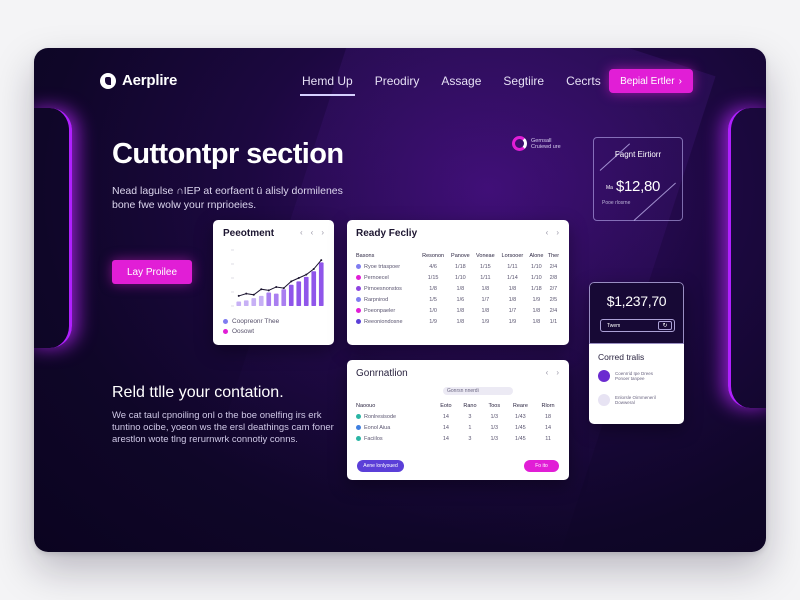 The height and width of the screenshot is (600, 800). I want to click on table-row: Reeoniondosne 1/9 1/8 1/9 1/9 1/8 1/1, so click(458, 321).